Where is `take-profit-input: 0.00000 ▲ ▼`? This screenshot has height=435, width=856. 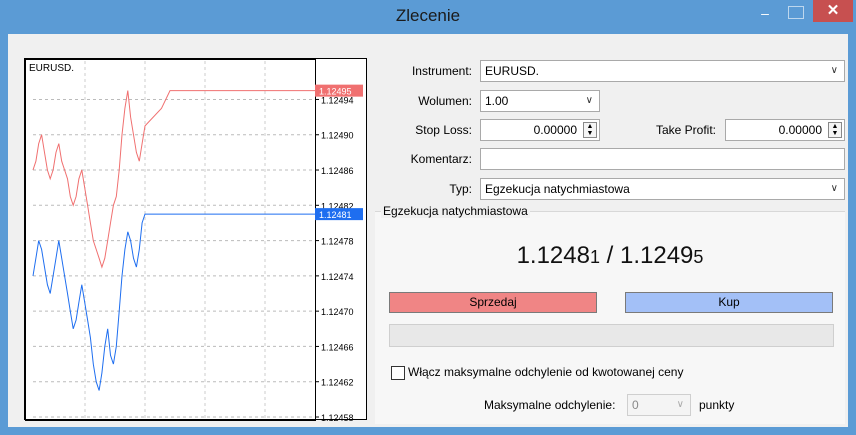
take-profit-input: 0.00000 ▲ ▼ is located at coordinates (785, 130).